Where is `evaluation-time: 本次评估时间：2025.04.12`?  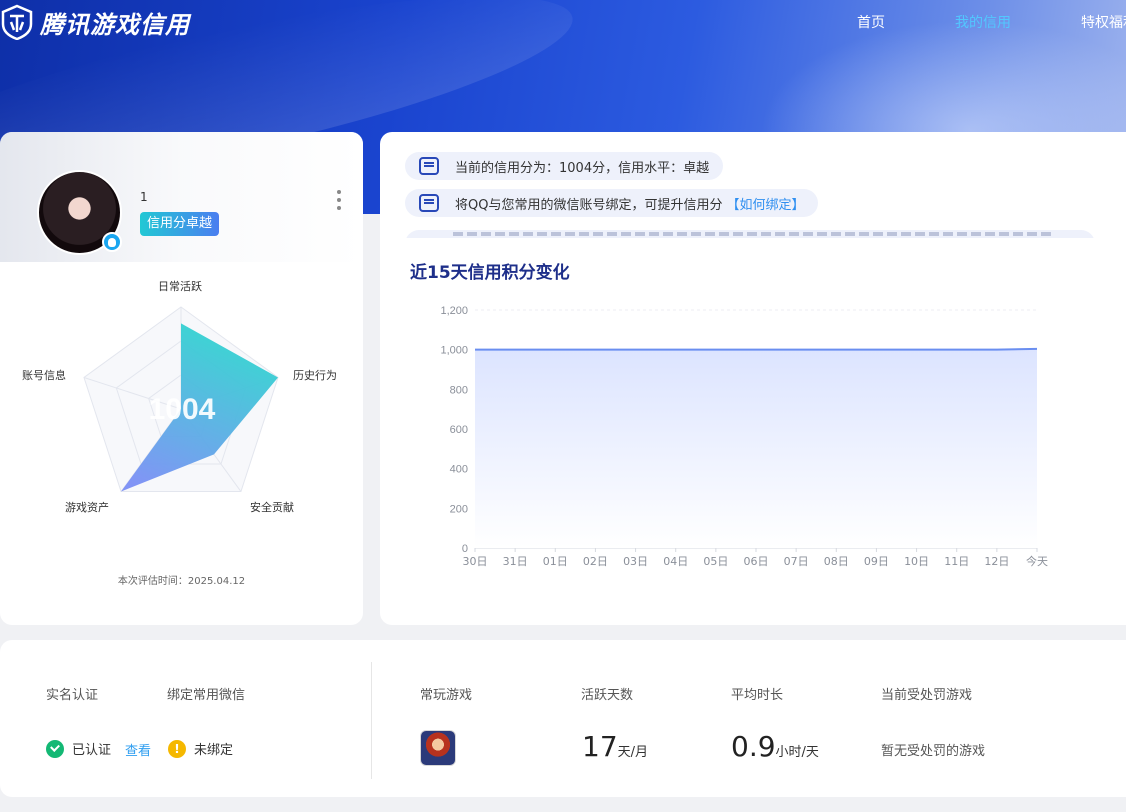
evaluation-time: 本次评估时间：2025.04.12 is located at coordinates (181, 581).